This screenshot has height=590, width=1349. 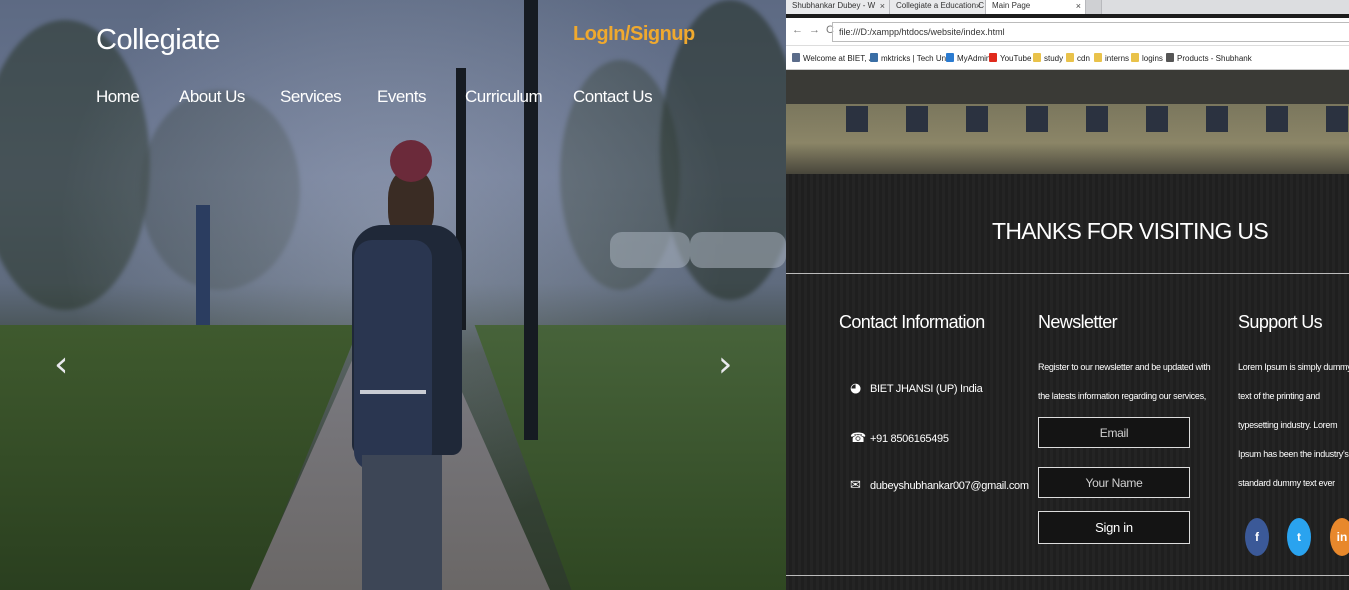 I want to click on chevron-right-icon: ›, so click(x=725, y=364).